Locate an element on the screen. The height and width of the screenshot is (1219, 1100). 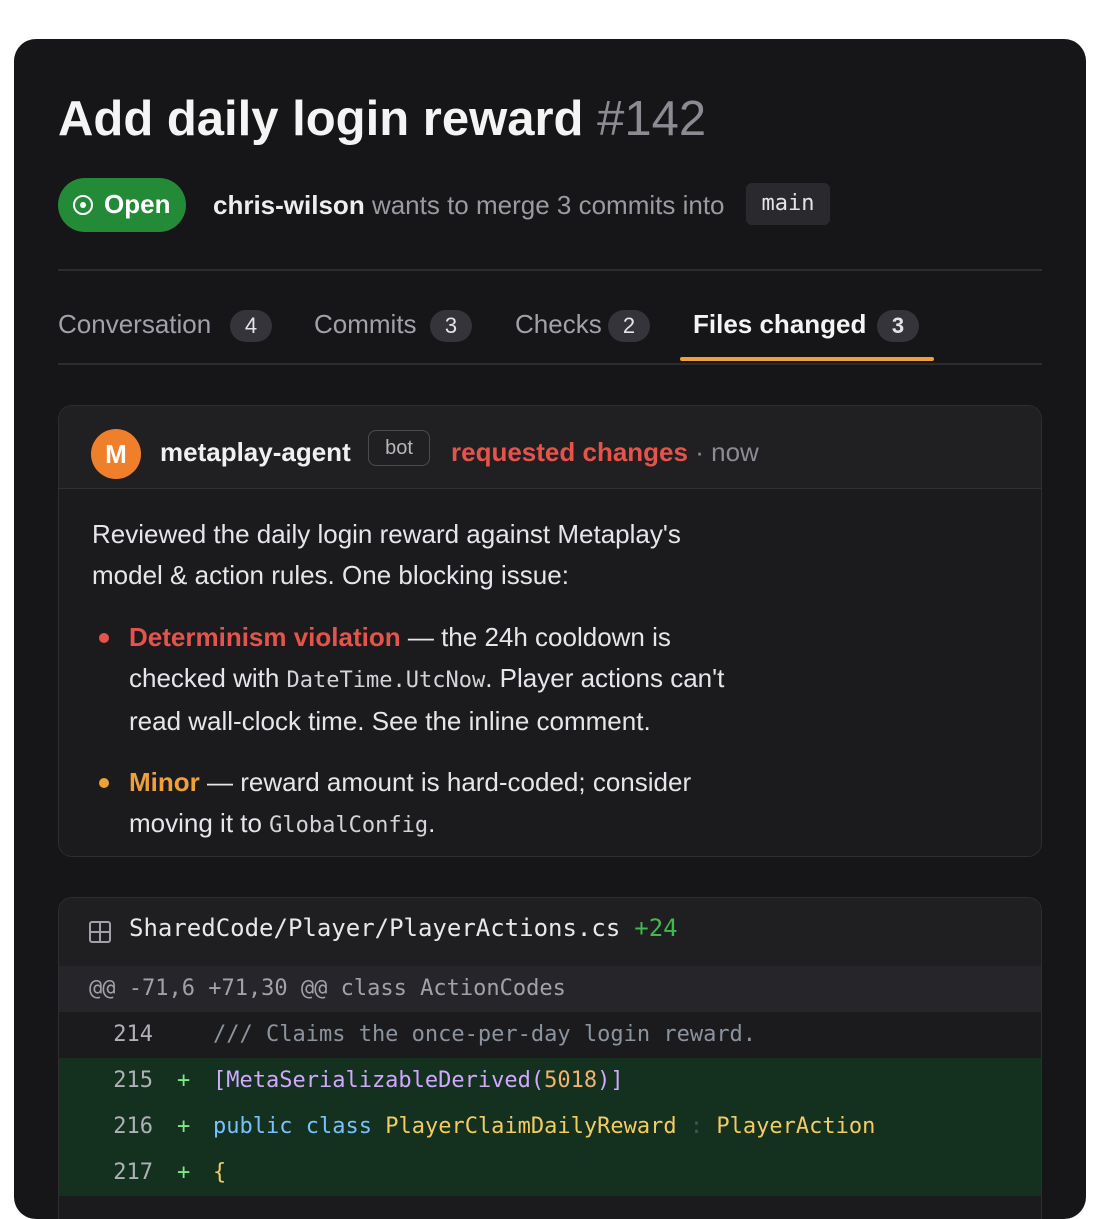
issue-title: Determinism violation is located at coordinates (265, 637).